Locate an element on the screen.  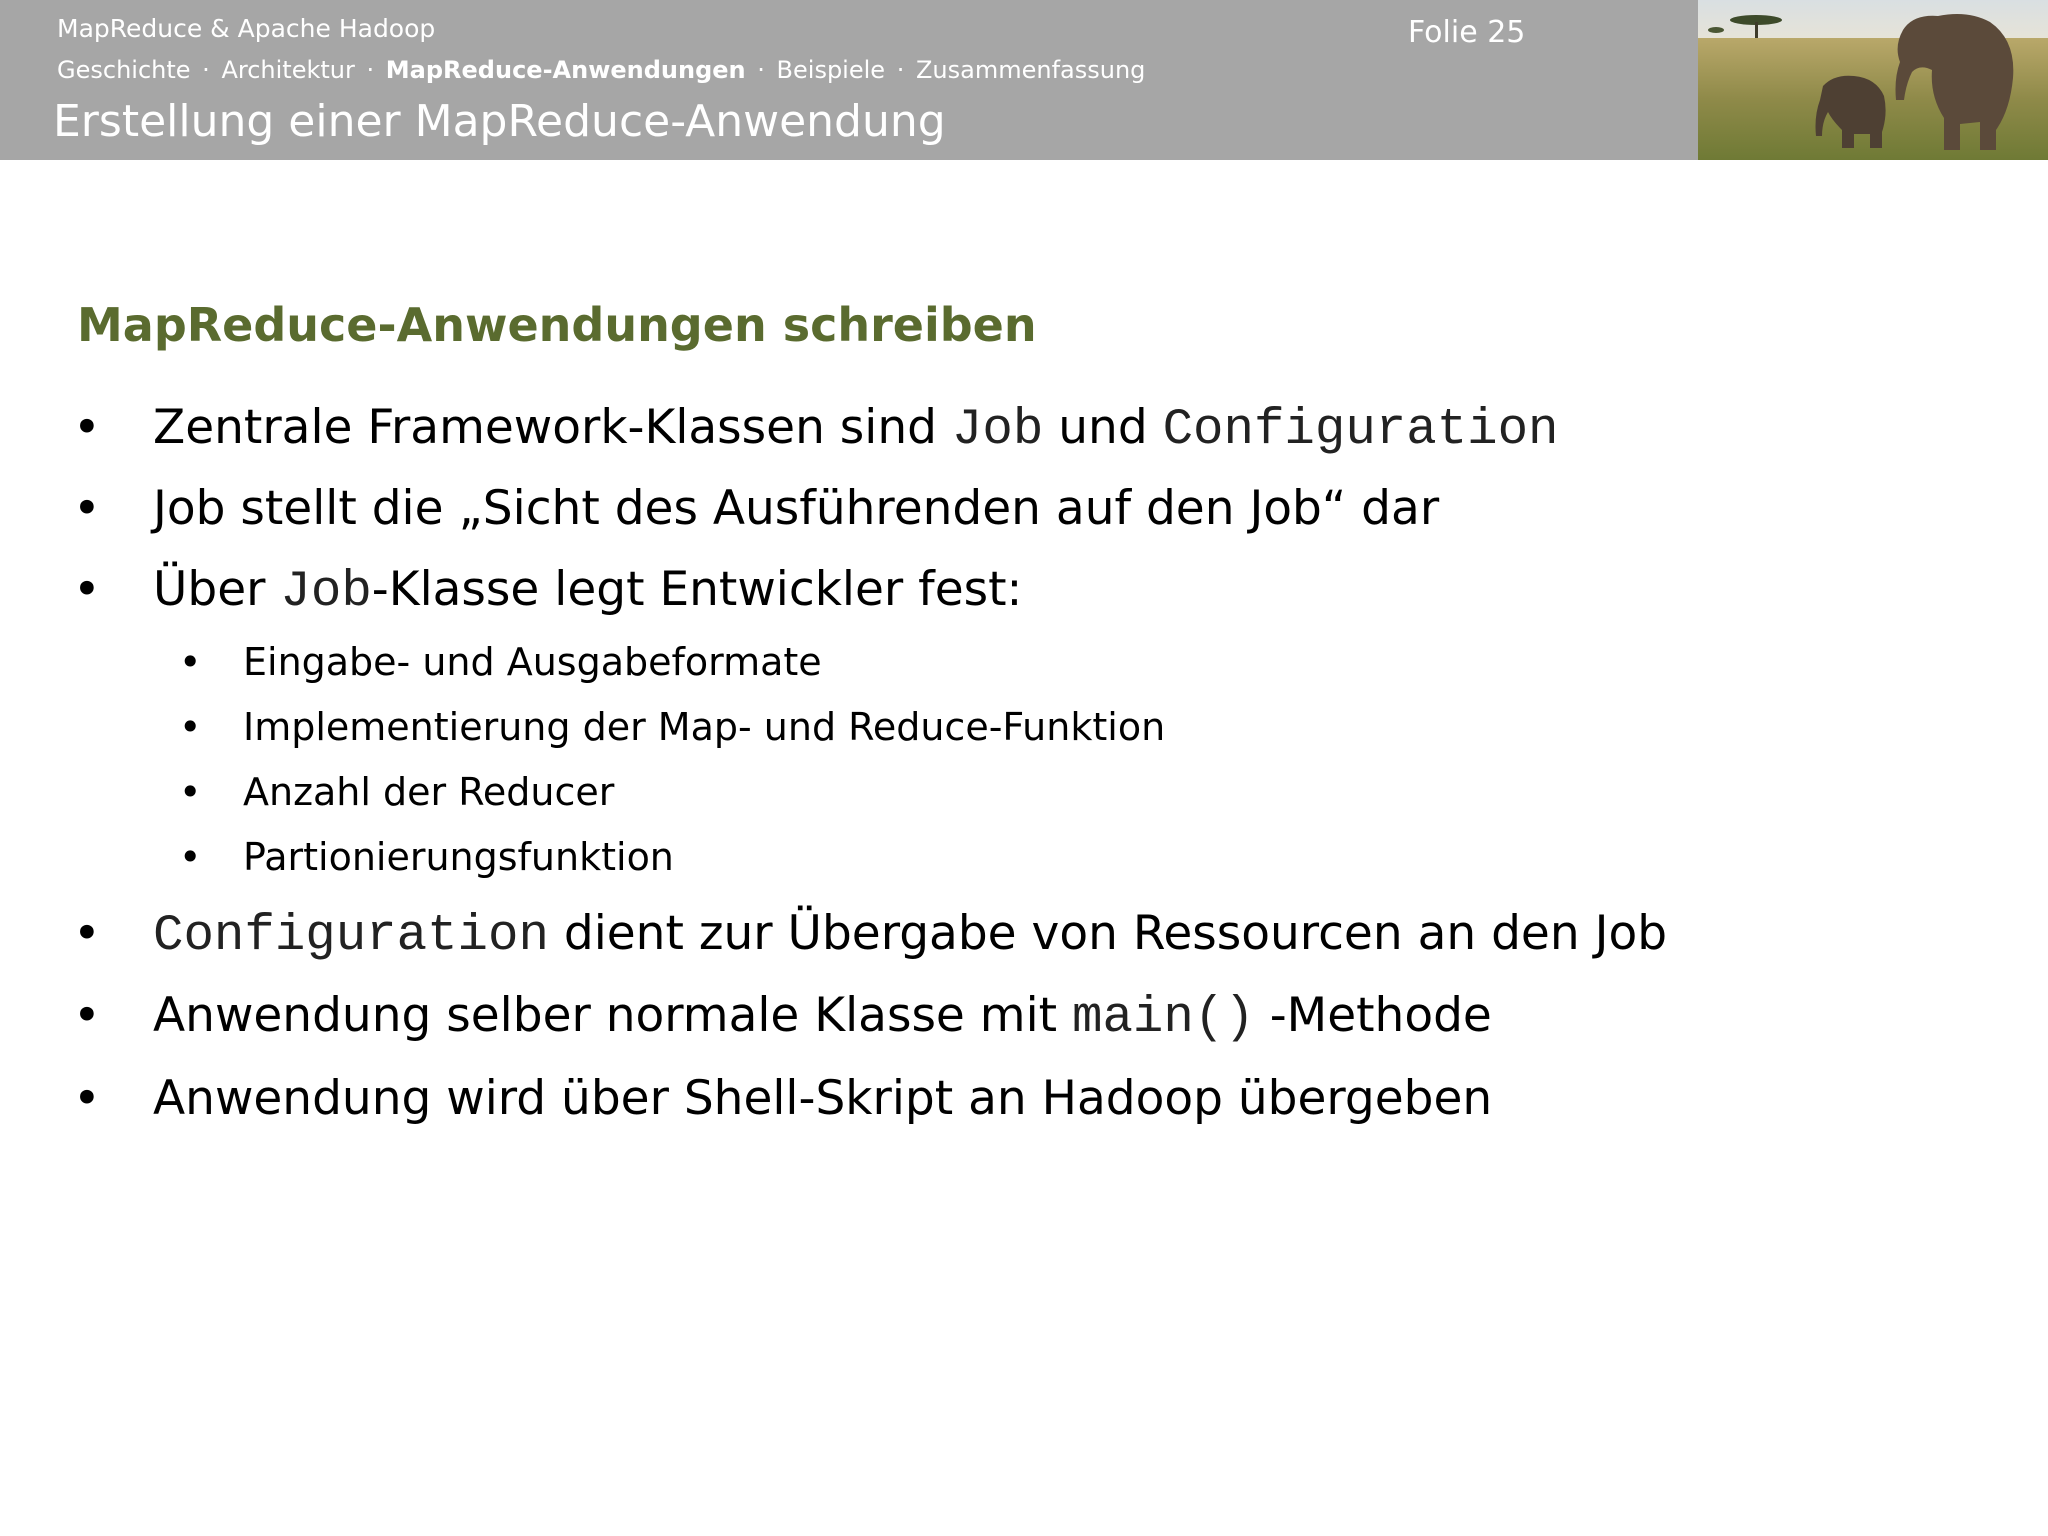
breadcrumb-item-geschichte: Geschichte is located at coordinates (124, 70).